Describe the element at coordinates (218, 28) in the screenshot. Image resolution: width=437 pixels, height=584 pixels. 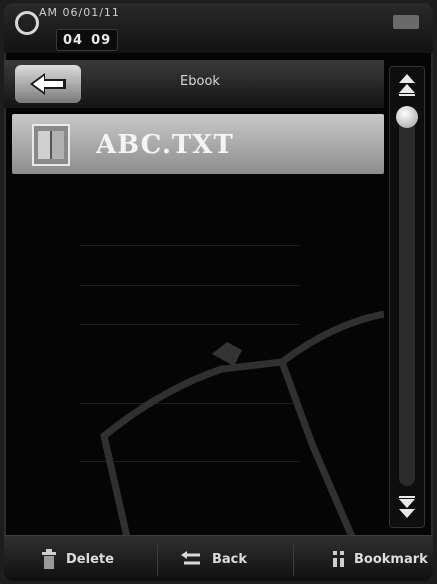
I see `status-bar: AM 06/01/11 04 09` at that location.